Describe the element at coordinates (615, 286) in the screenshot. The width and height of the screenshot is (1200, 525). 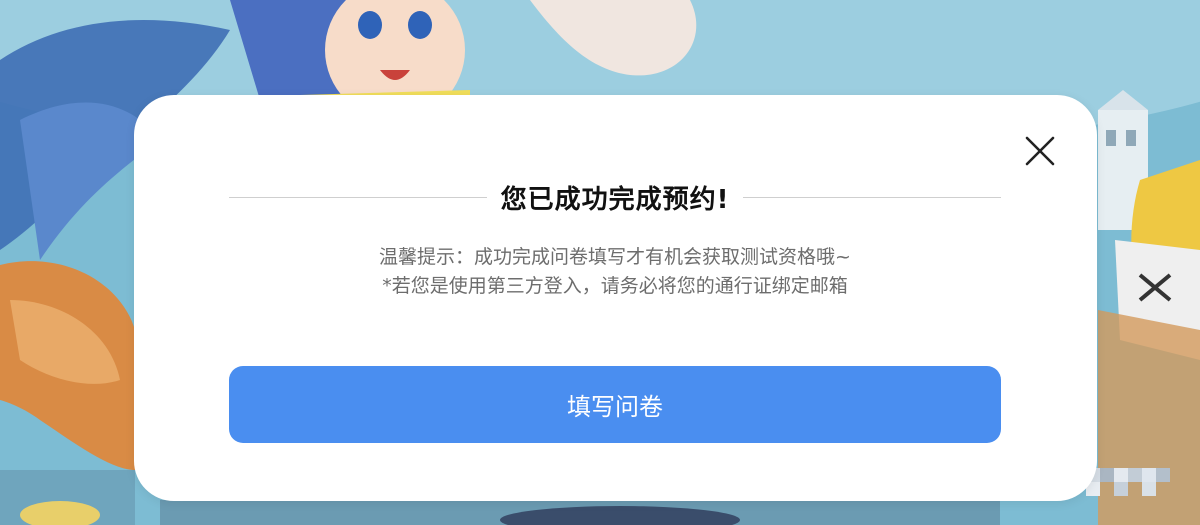
I see `tip-line-2: *若您是使用第三方登入，请务必将您的通行证绑定邮箱` at that location.